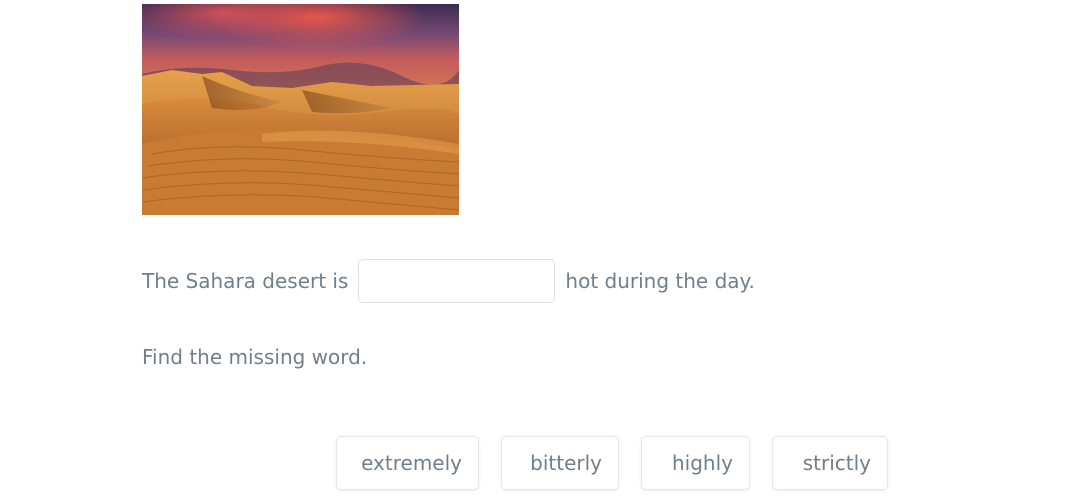  I want to click on sentence-after-text: hot during the day., so click(660, 281).